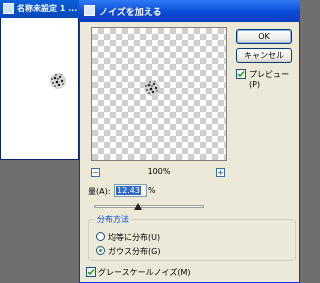 This screenshot has width=320, height=283. I want to click on zoom-in-button: +, so click(220, 172).